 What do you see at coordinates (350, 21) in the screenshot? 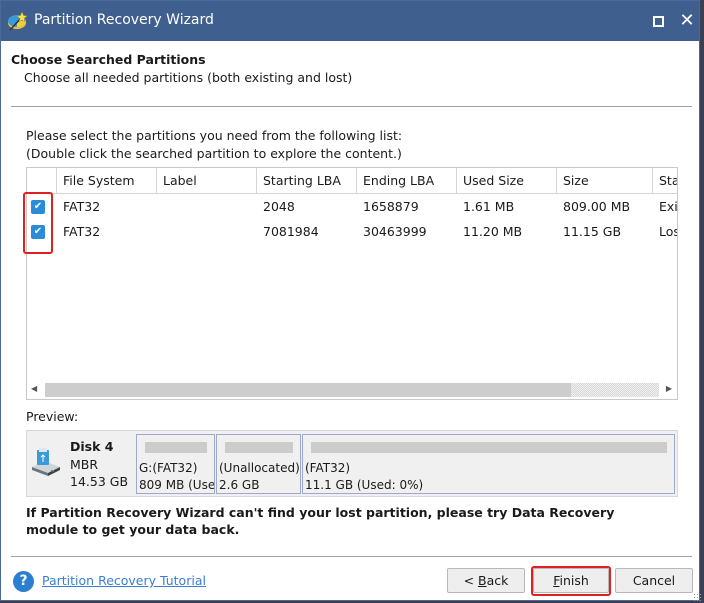
I see `title-bar: Partition Recovery Wizard ✕` at bounding box center [350, 21].